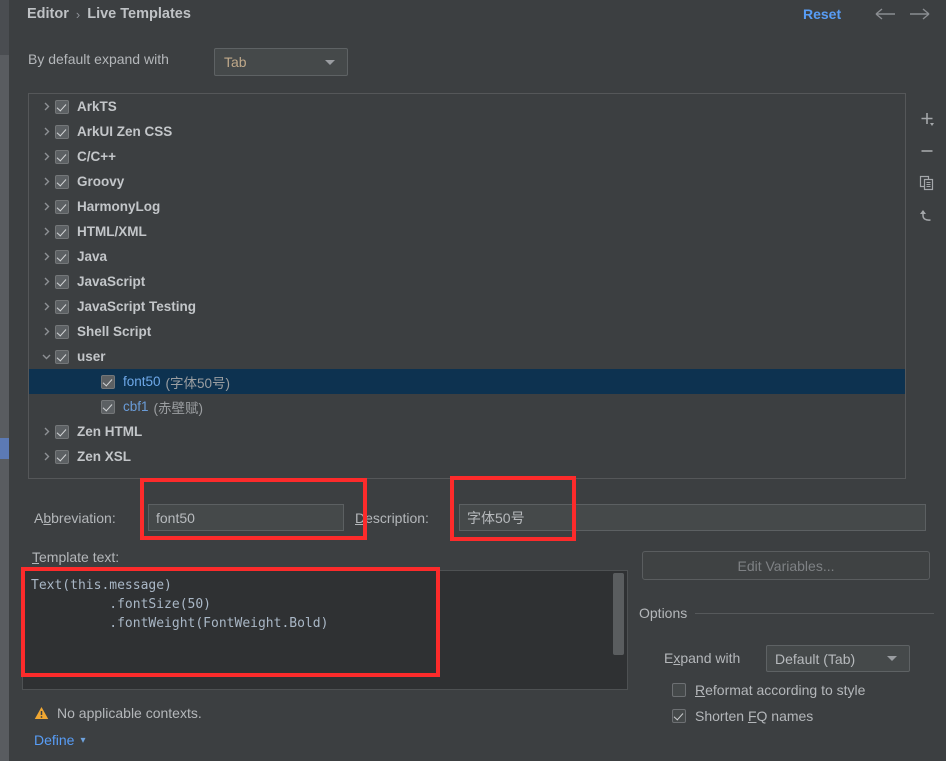 This screenshot has height=761, width=946. What do you see at coordinates (679, 690) in the screenshot?
I see `reformat-checkbox` at bounding box center [679, 690].